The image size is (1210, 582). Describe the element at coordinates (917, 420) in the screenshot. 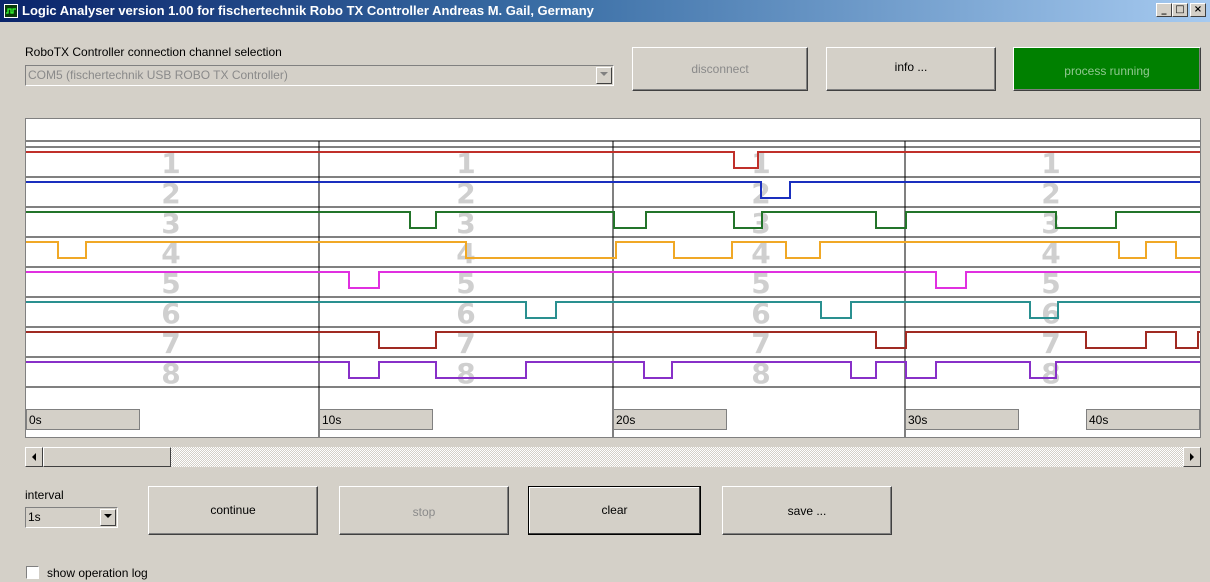

I see `time-label: 30s` at that location.